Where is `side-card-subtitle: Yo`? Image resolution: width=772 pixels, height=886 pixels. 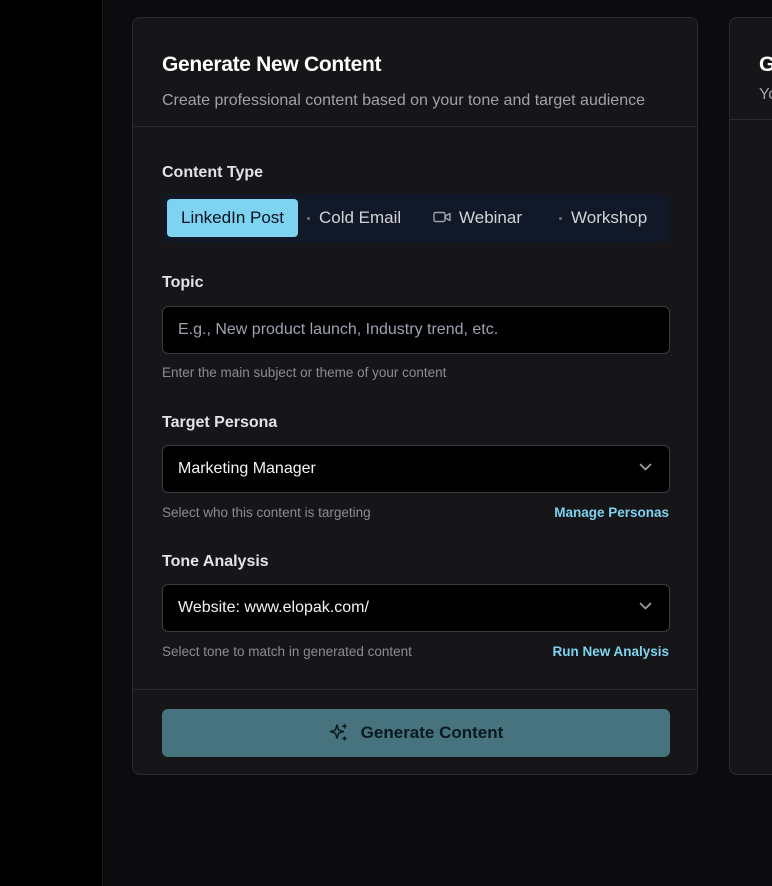
side-card-subtitle: Yo is located at coordinates (765, 94).